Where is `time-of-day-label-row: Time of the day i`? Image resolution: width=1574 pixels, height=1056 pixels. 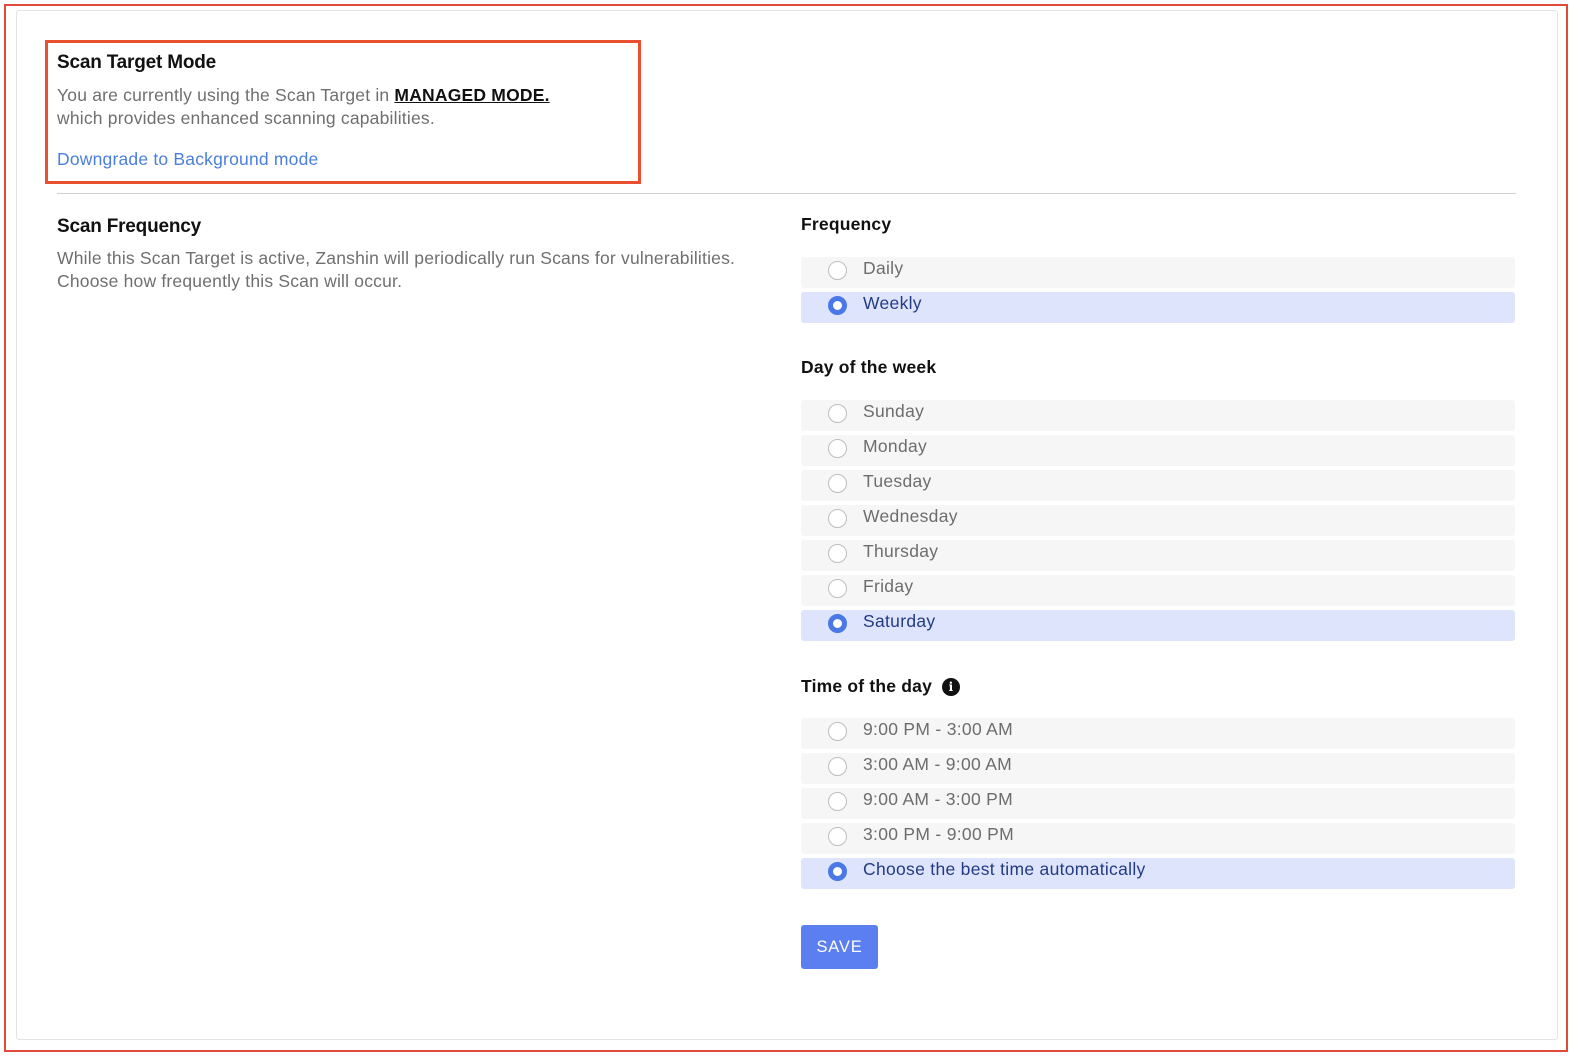 time-of-day-label-row: Time of the day i is located at coordinates (881, 686).